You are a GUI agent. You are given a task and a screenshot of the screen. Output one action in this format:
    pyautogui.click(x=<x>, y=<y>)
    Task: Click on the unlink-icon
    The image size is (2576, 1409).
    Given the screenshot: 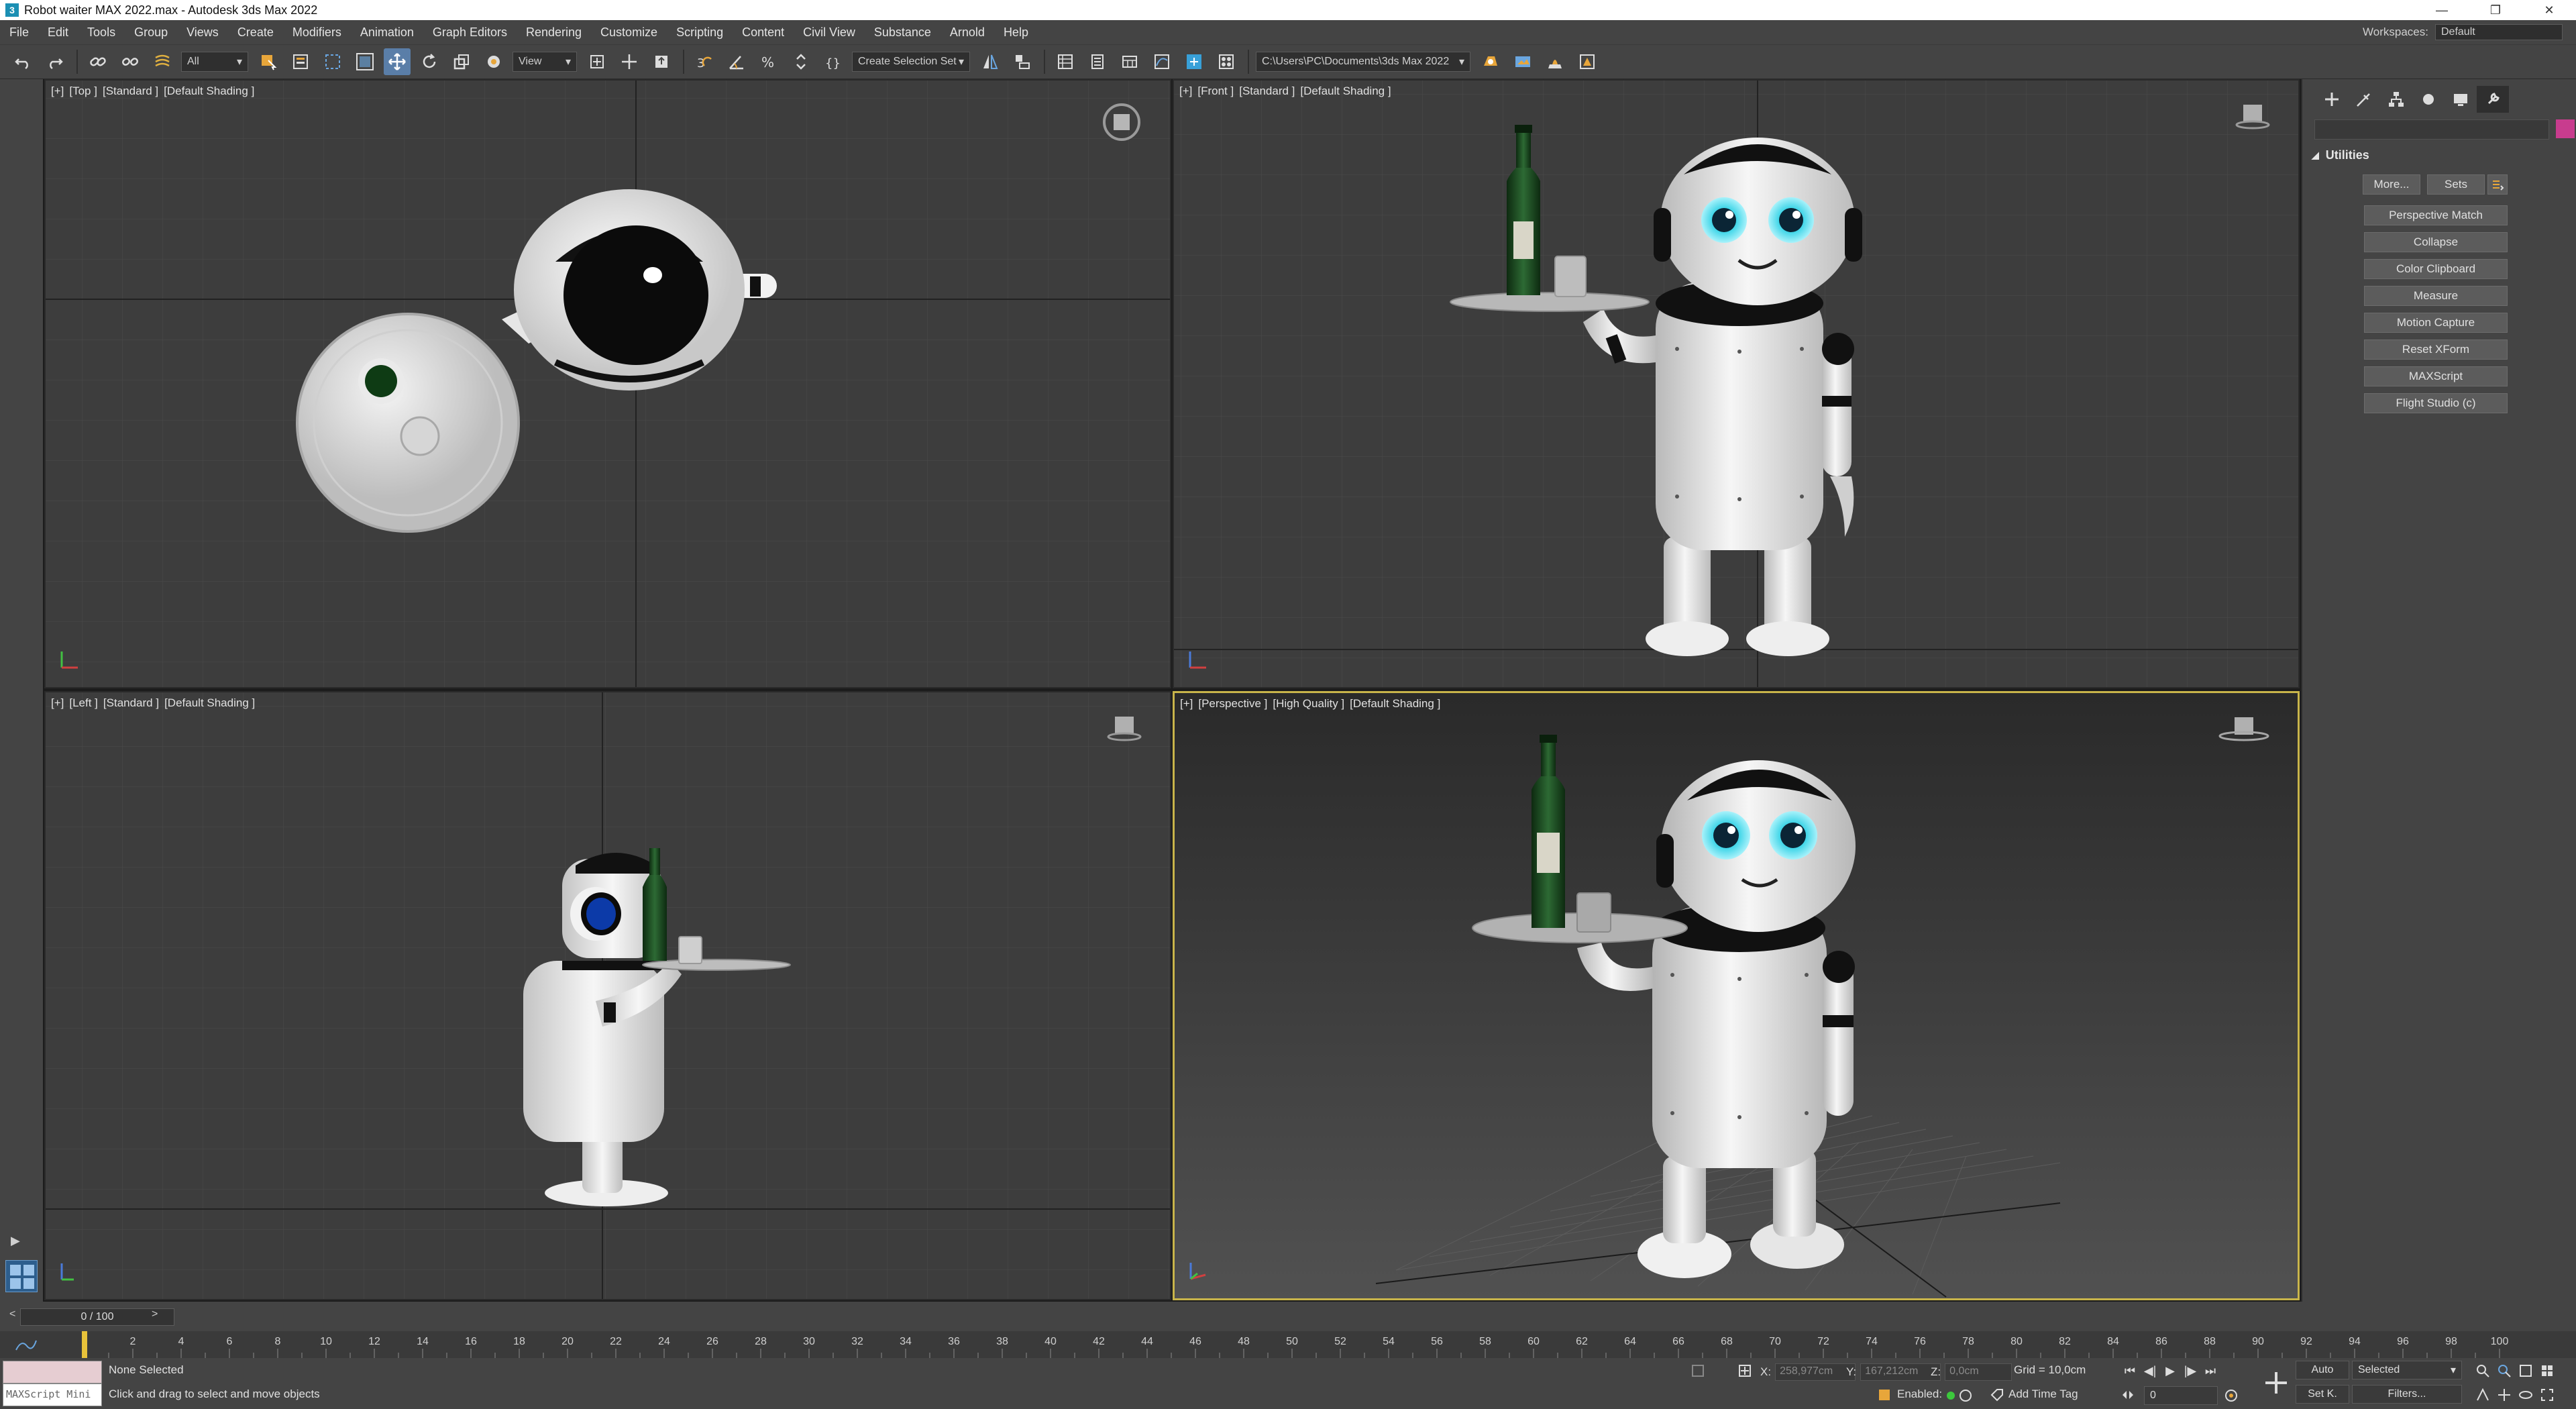 What is the action you would take?
    pyautogui.click(x=130, y=61)
    